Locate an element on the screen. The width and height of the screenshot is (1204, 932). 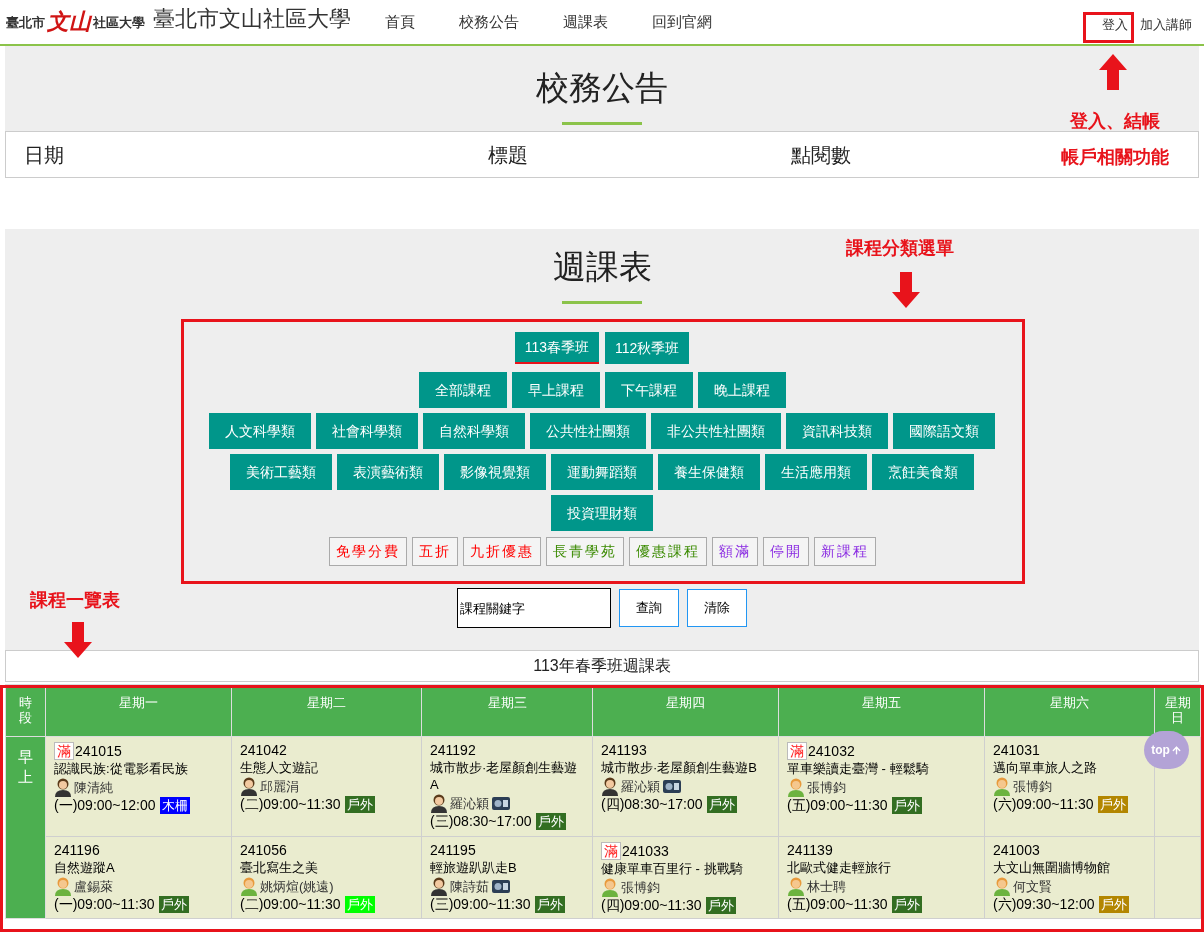
course-title: 大文山無圍牆博物館 is located at coordinates (1069, 867).